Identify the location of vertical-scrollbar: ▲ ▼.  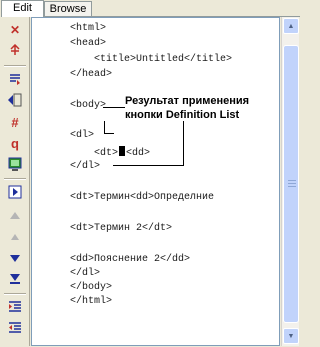
(290, 181).